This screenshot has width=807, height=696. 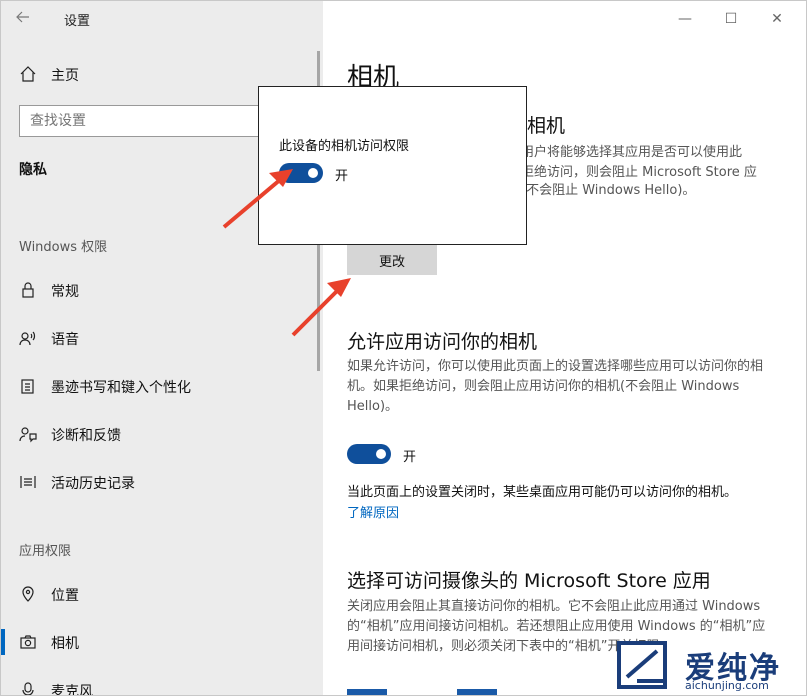 What do you see at coordinates (27, 19) in the screenshot?
I see `back-arrow-icon` at bounding box center [27, 19].